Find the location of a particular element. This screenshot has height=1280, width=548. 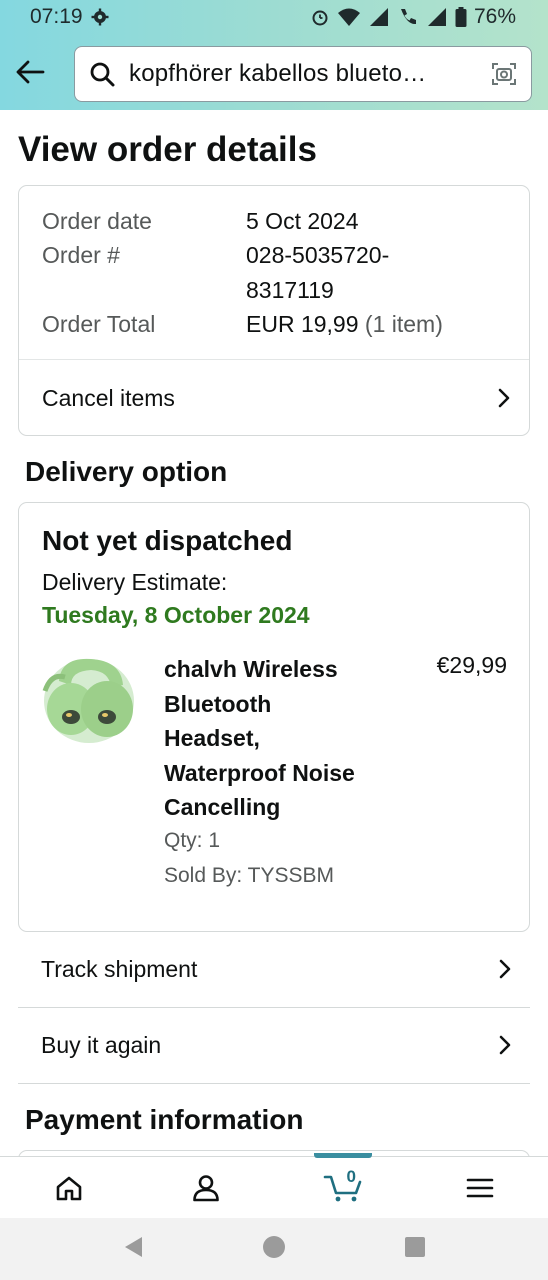

person-icon is located at coordinates (205, 1187).